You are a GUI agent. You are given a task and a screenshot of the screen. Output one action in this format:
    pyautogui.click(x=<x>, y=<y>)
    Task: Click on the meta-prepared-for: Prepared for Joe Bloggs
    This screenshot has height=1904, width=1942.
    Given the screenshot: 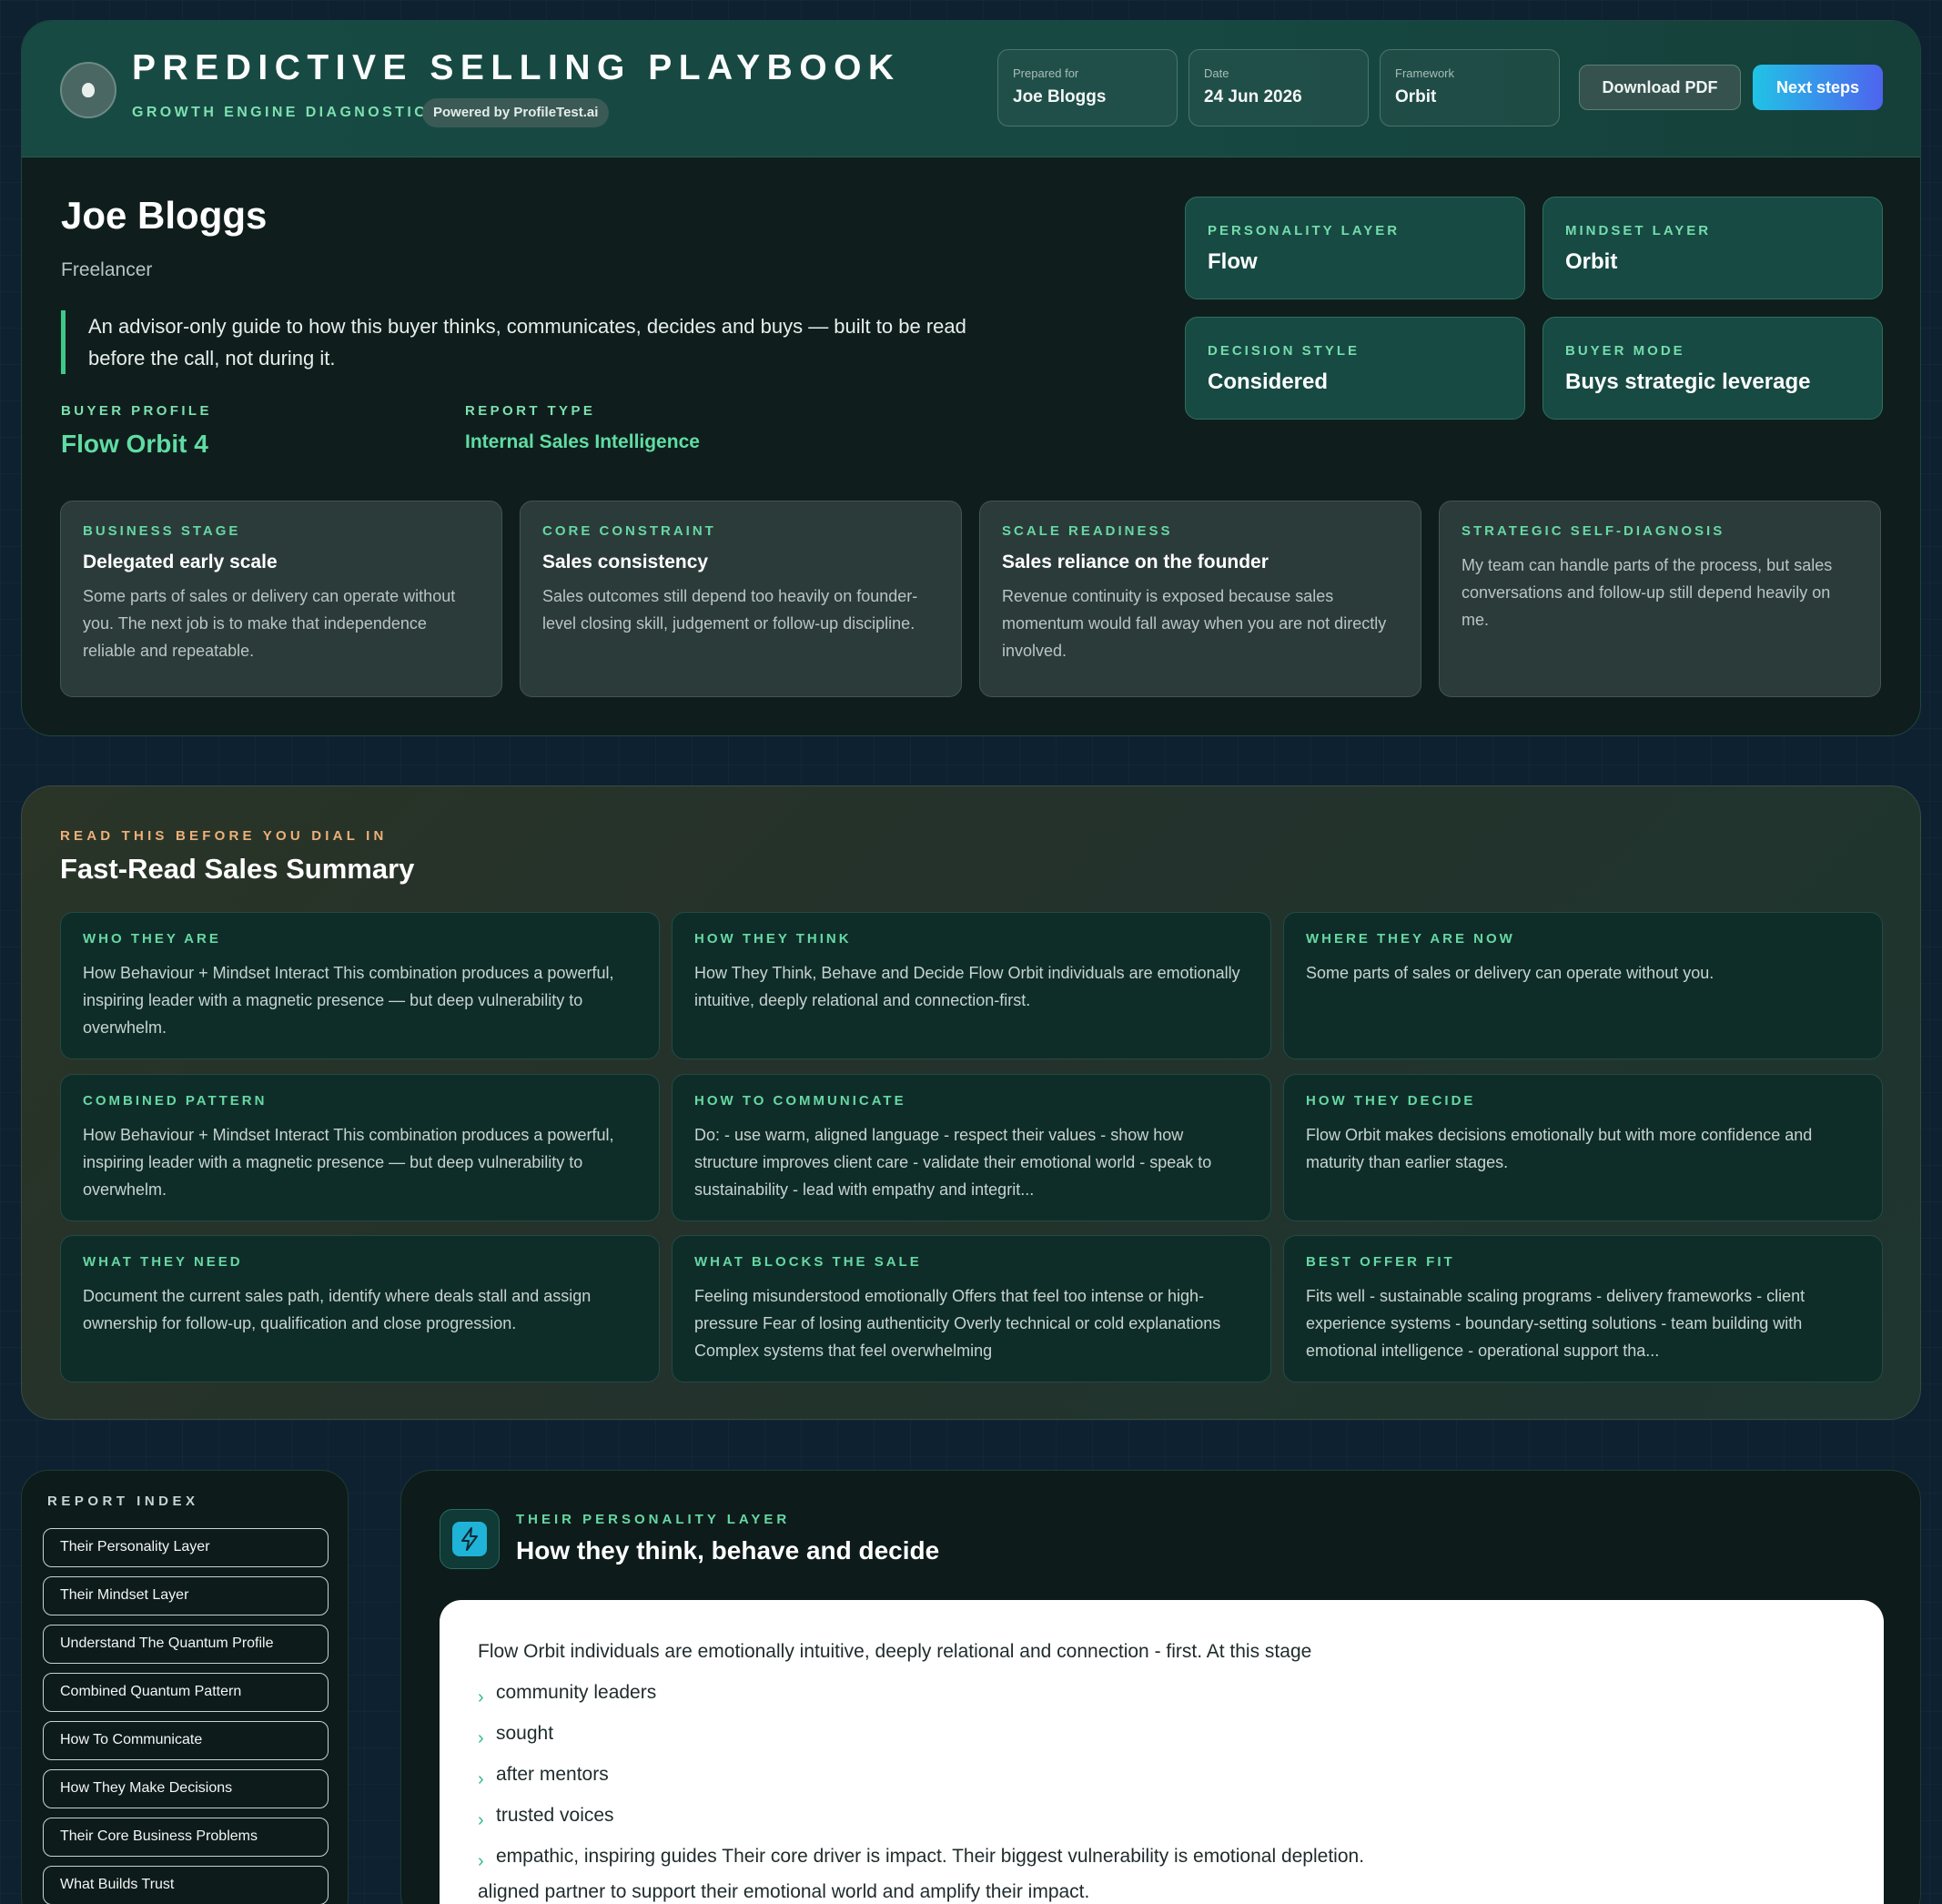 What is the action you would take?
    pyautogui.click(x=1087, y=88)
    